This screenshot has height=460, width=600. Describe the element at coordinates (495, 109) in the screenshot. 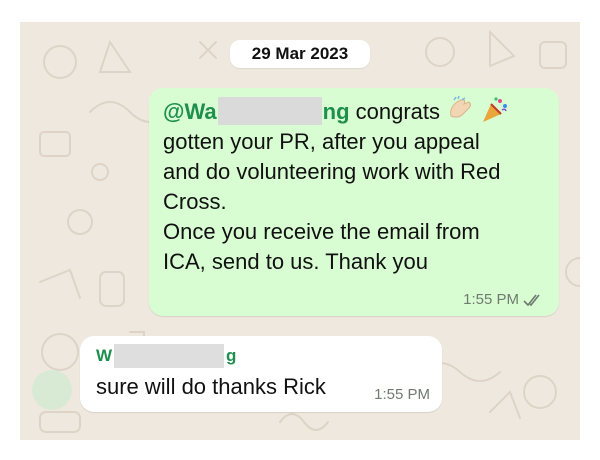

I see `party-popper-icon` at that location.